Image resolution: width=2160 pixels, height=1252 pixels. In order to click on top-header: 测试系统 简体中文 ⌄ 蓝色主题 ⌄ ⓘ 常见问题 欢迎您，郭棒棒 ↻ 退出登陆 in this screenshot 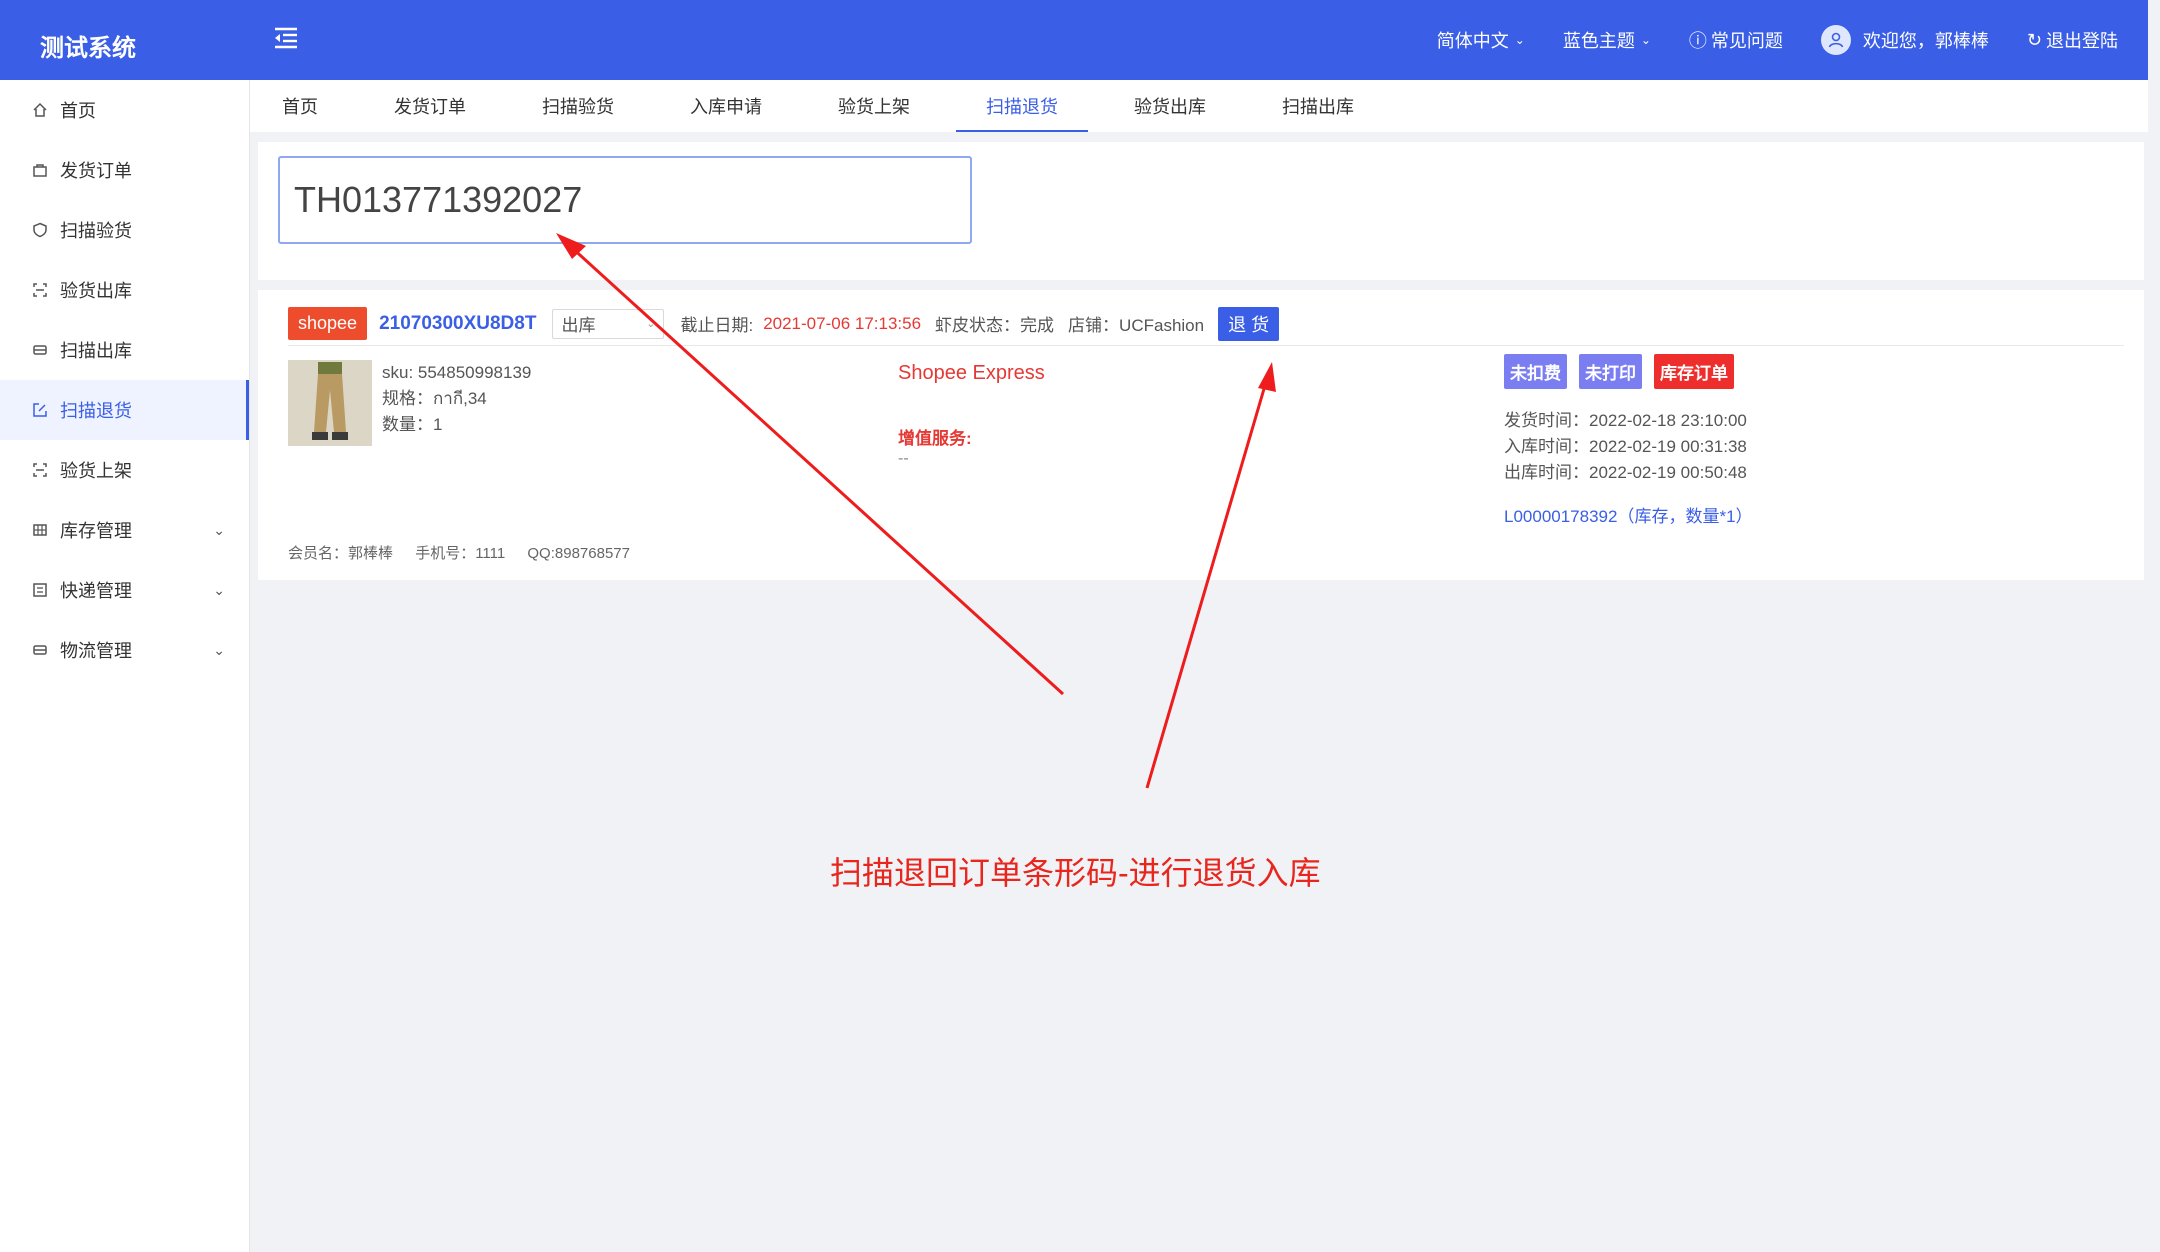, I will do `click(1074, 40)`.